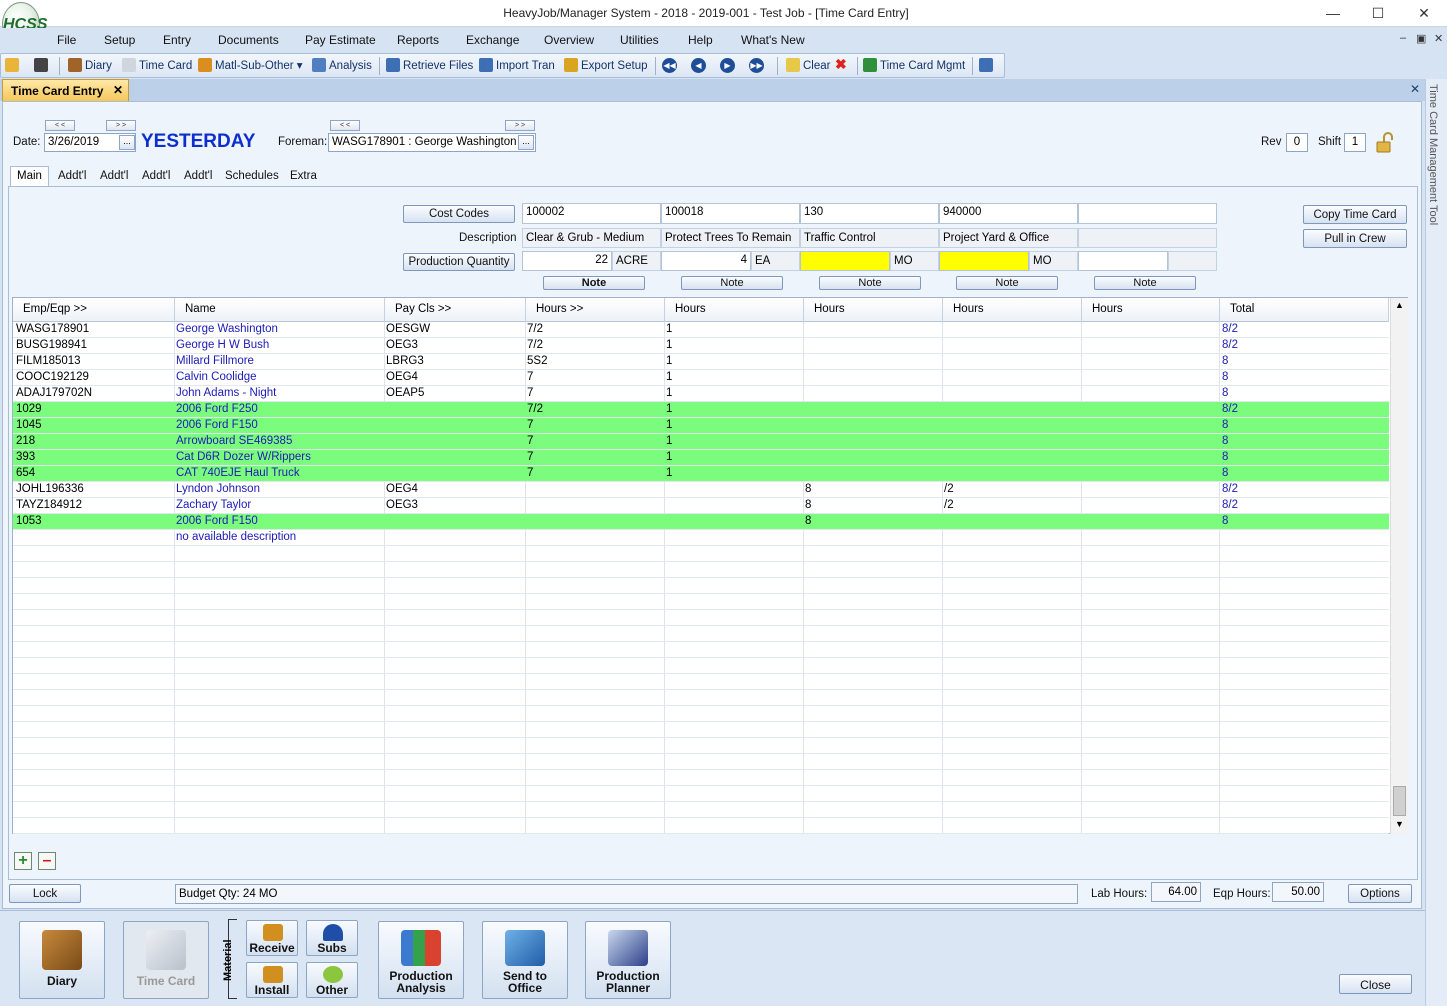  I want to click on table-row: FILM185013 Millard Fillmore LBRG3 5S2 1 8, so click(701, 362).